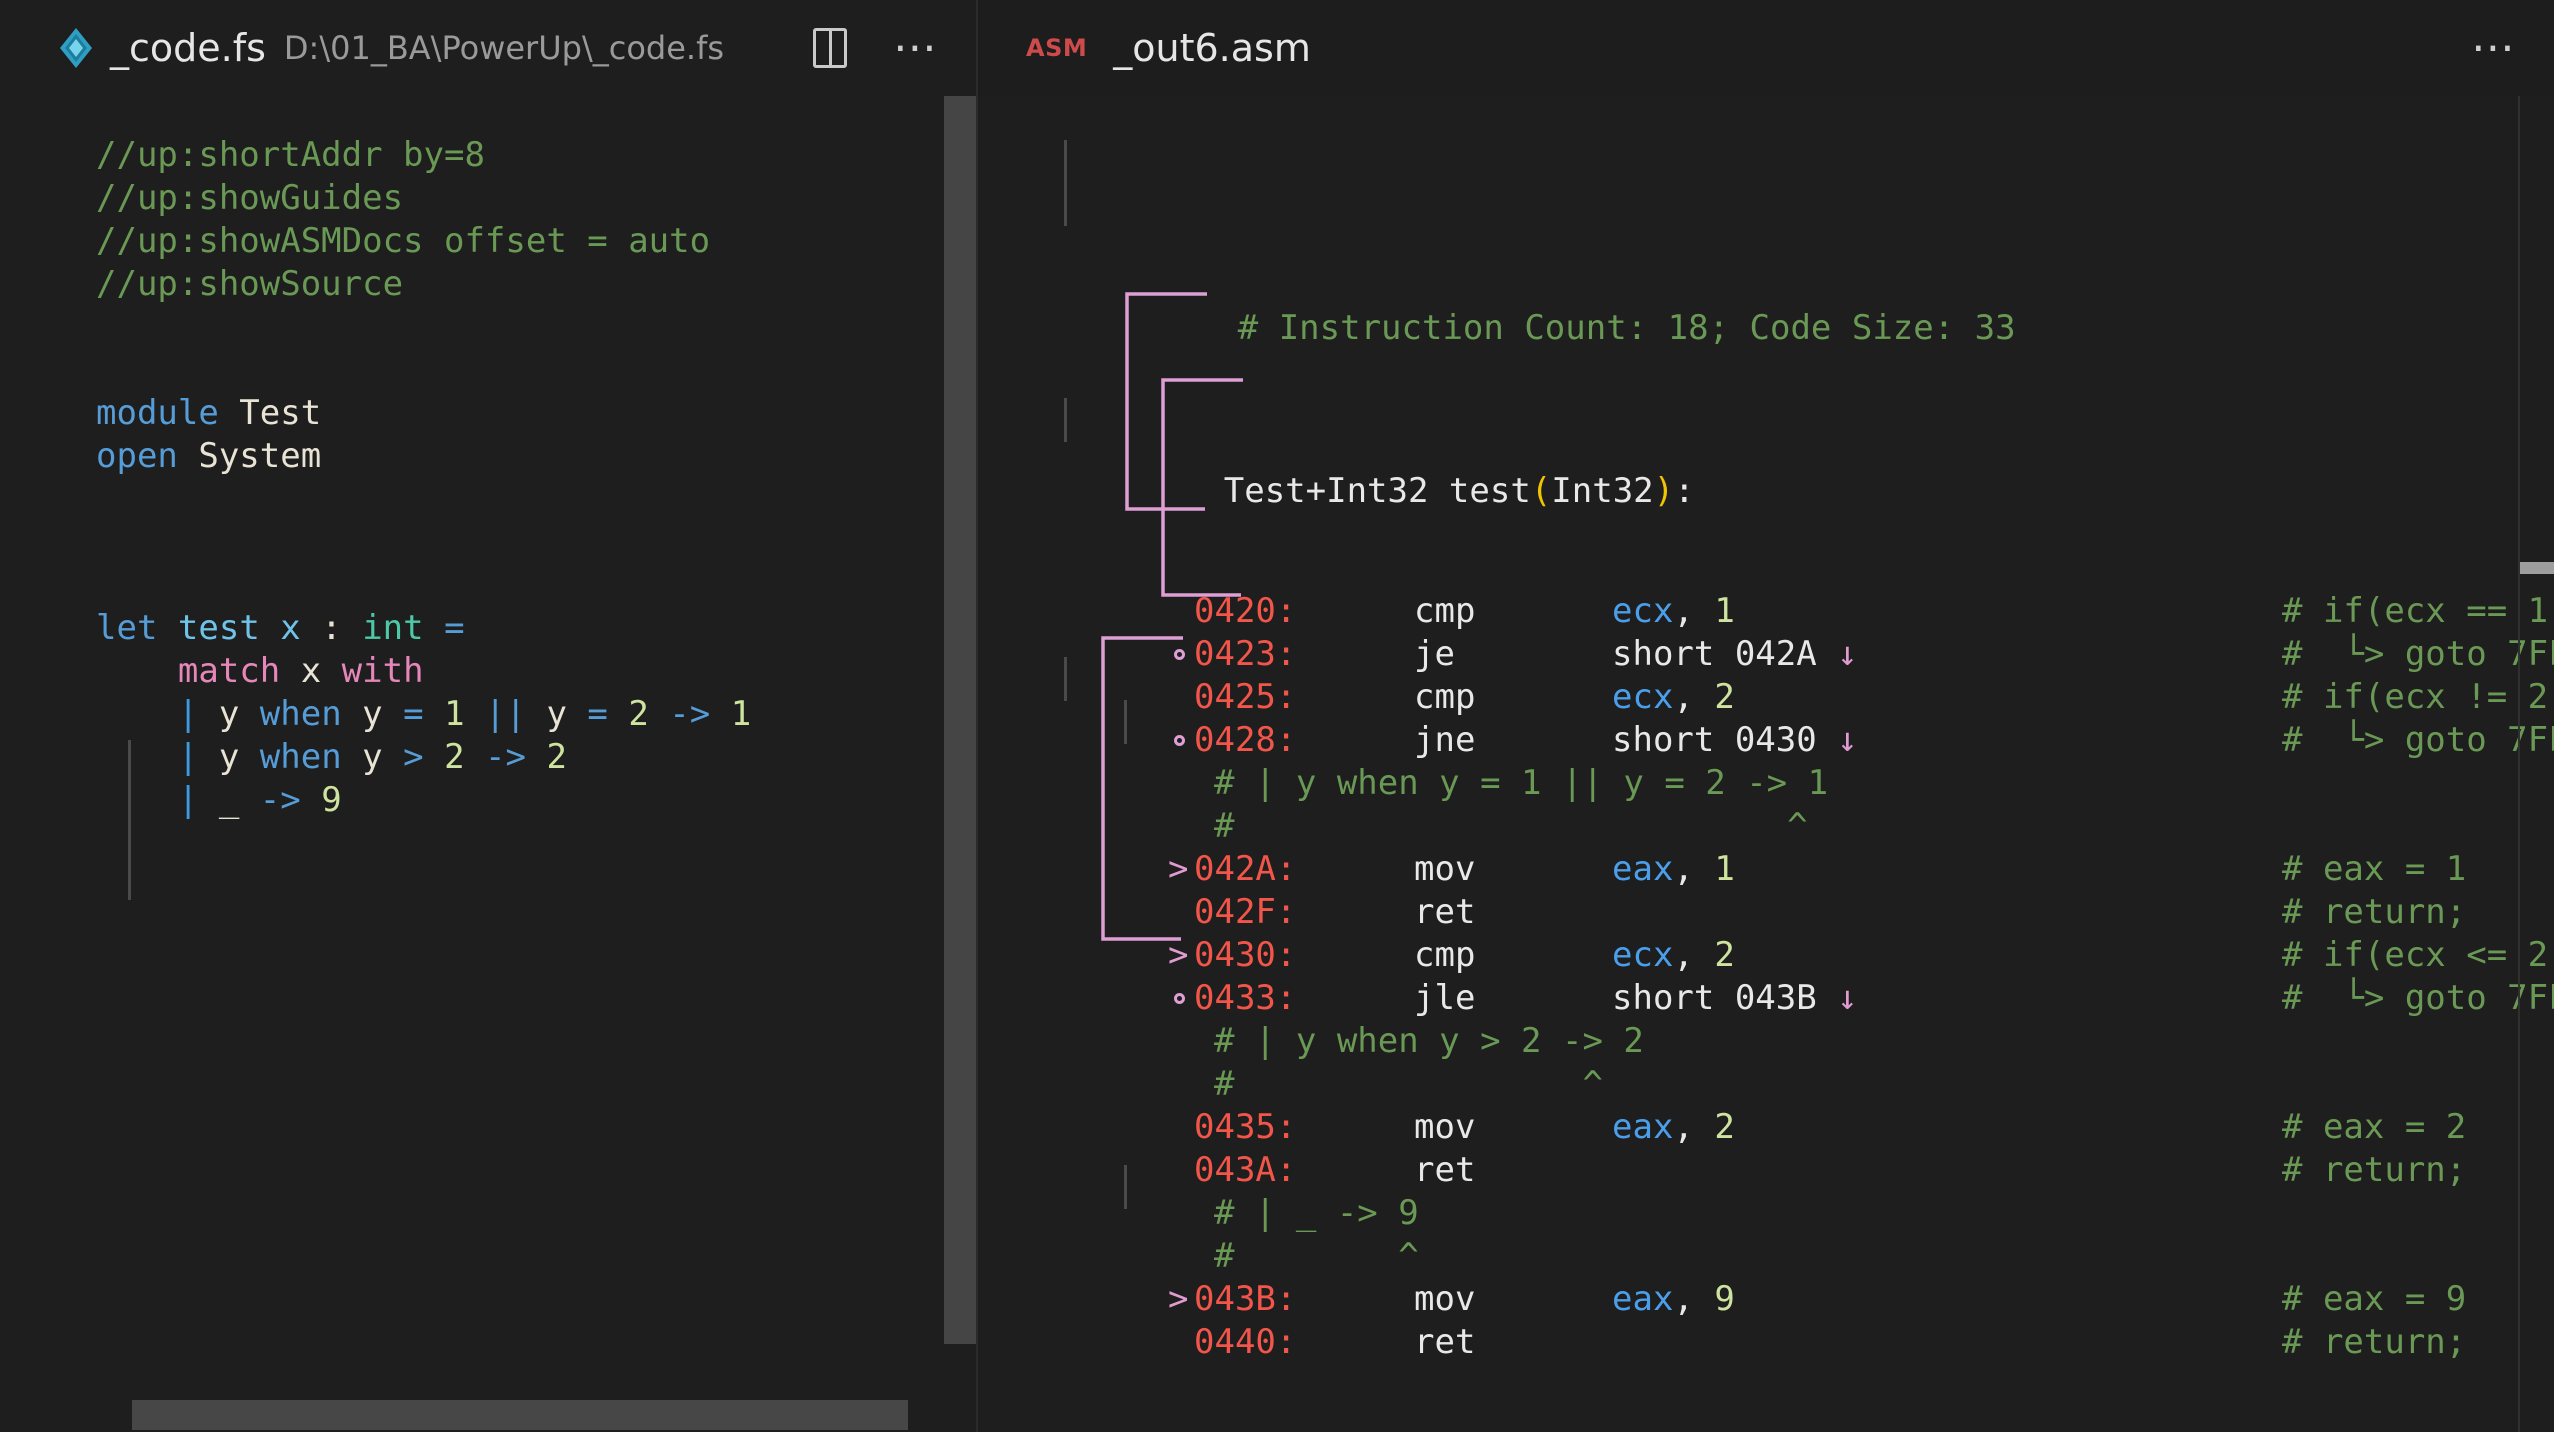  Describe the element at coordinates (218, 628) in the screenshot. I see `code-token: test` at that location.